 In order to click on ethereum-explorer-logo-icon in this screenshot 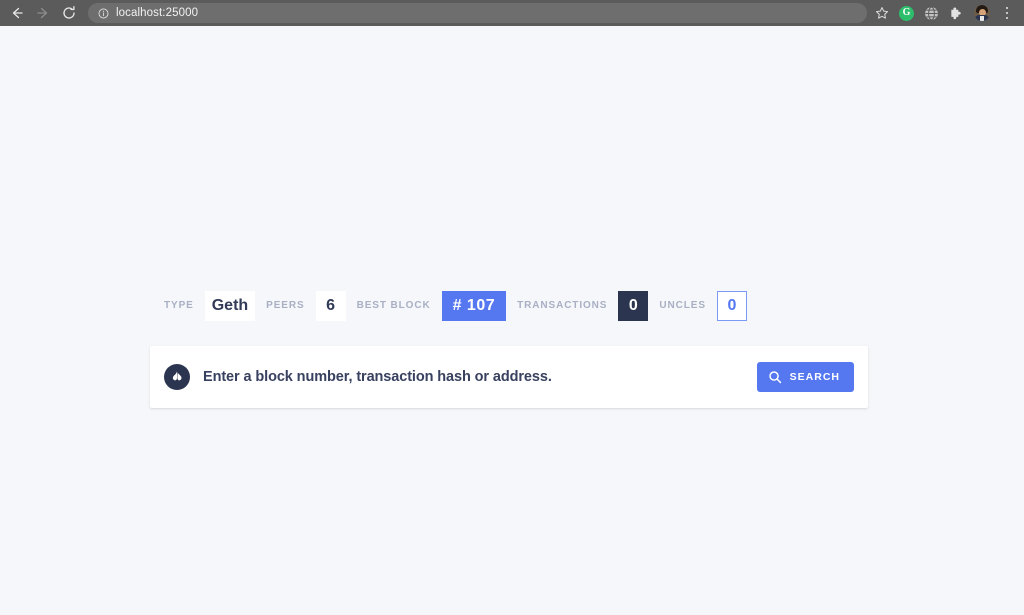, I will do `click(177, 377)`.